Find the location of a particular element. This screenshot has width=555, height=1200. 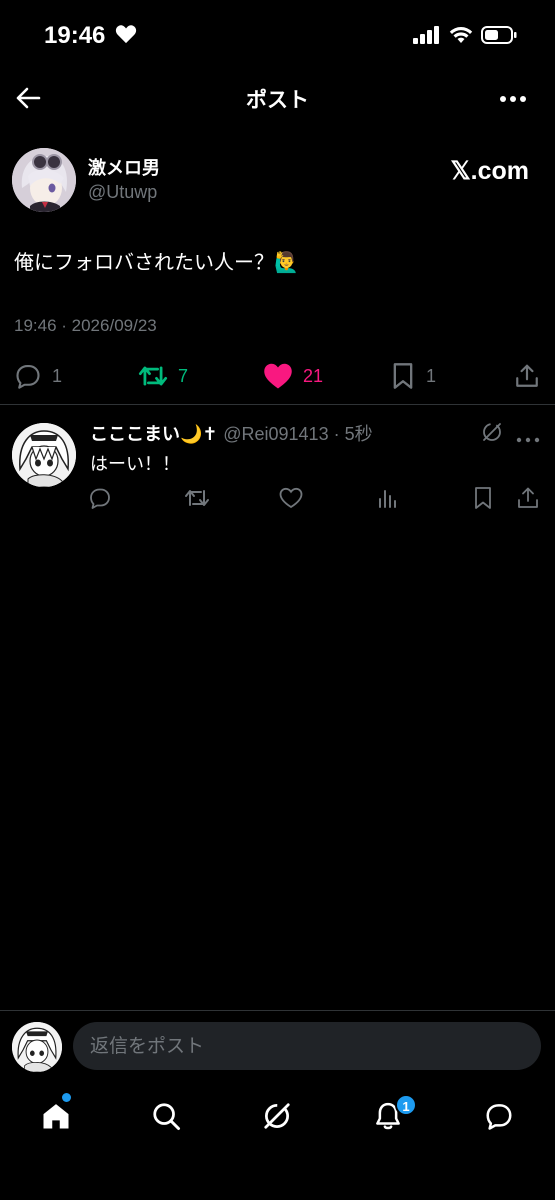

reply-button: 1 is located at coordinates (38, 376).